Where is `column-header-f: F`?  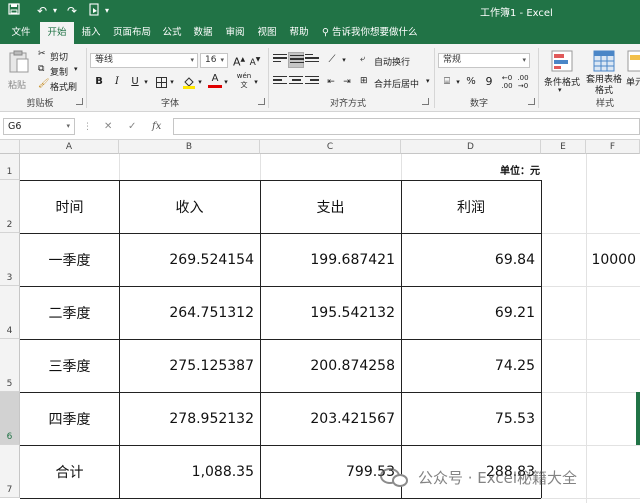 column-header-f: F is located at coordinates (613, 147).